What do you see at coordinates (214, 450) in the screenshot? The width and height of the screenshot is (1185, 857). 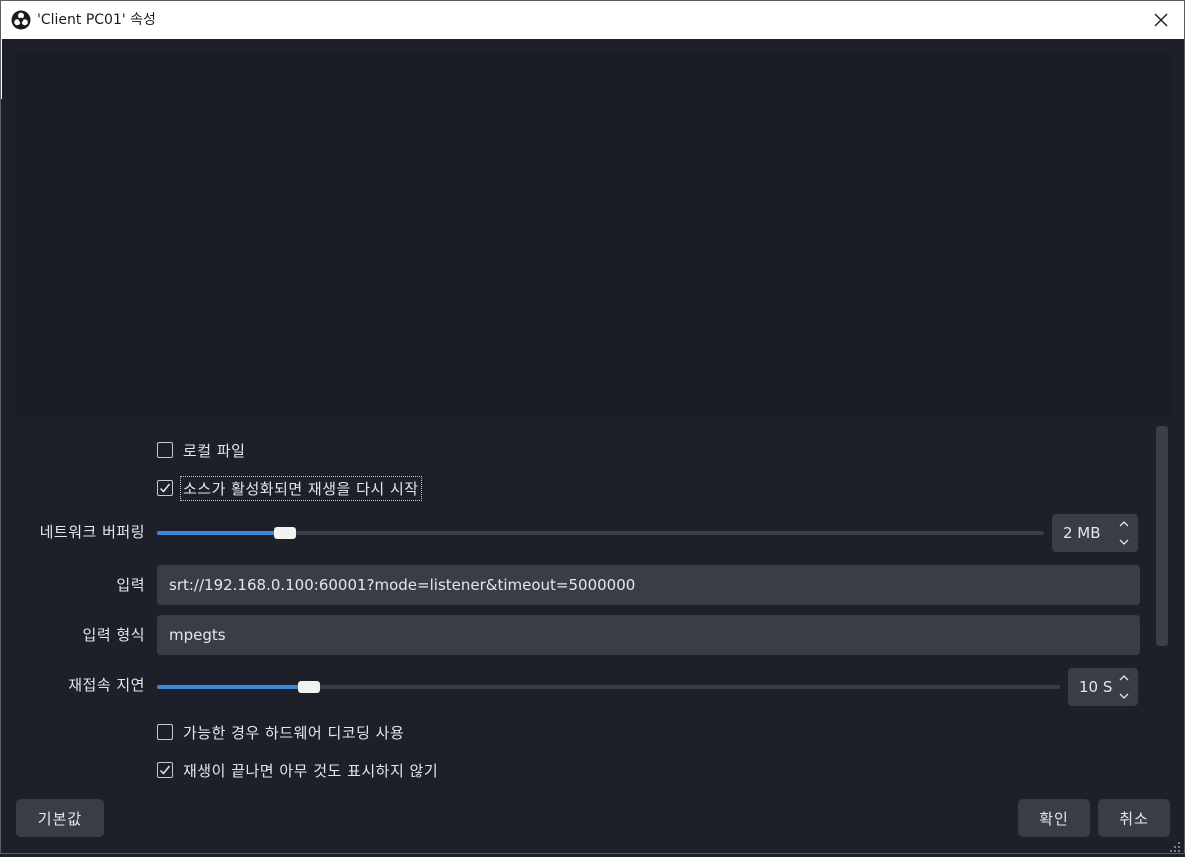 I see `local-file-label: 로컬 파일` at bounding box center [214, 450].